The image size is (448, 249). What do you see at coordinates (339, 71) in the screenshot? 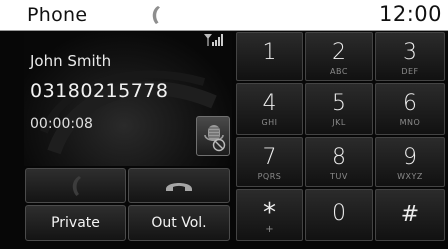
I see `key-letters: ABC` at bounding box center [339, 71].